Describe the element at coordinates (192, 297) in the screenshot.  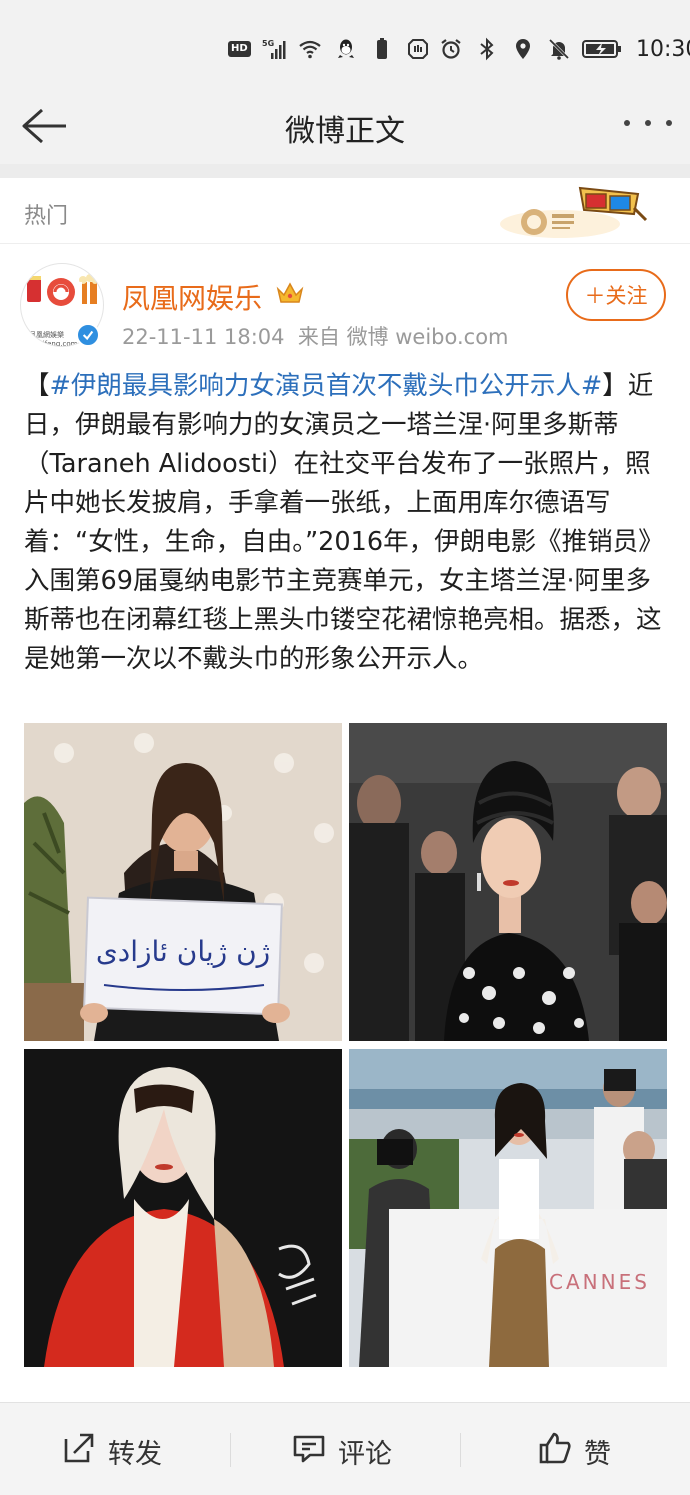
I see `author-name: 凤凰网娱乐` at that location.